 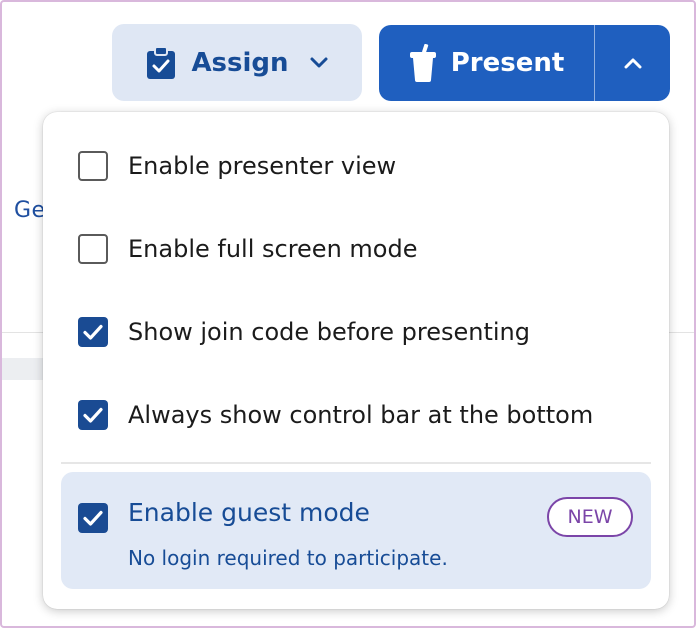 What do you see at coordinates (507, 63) in the screenshot?
I see `present-label: Present` at bounding box center [507, 63].